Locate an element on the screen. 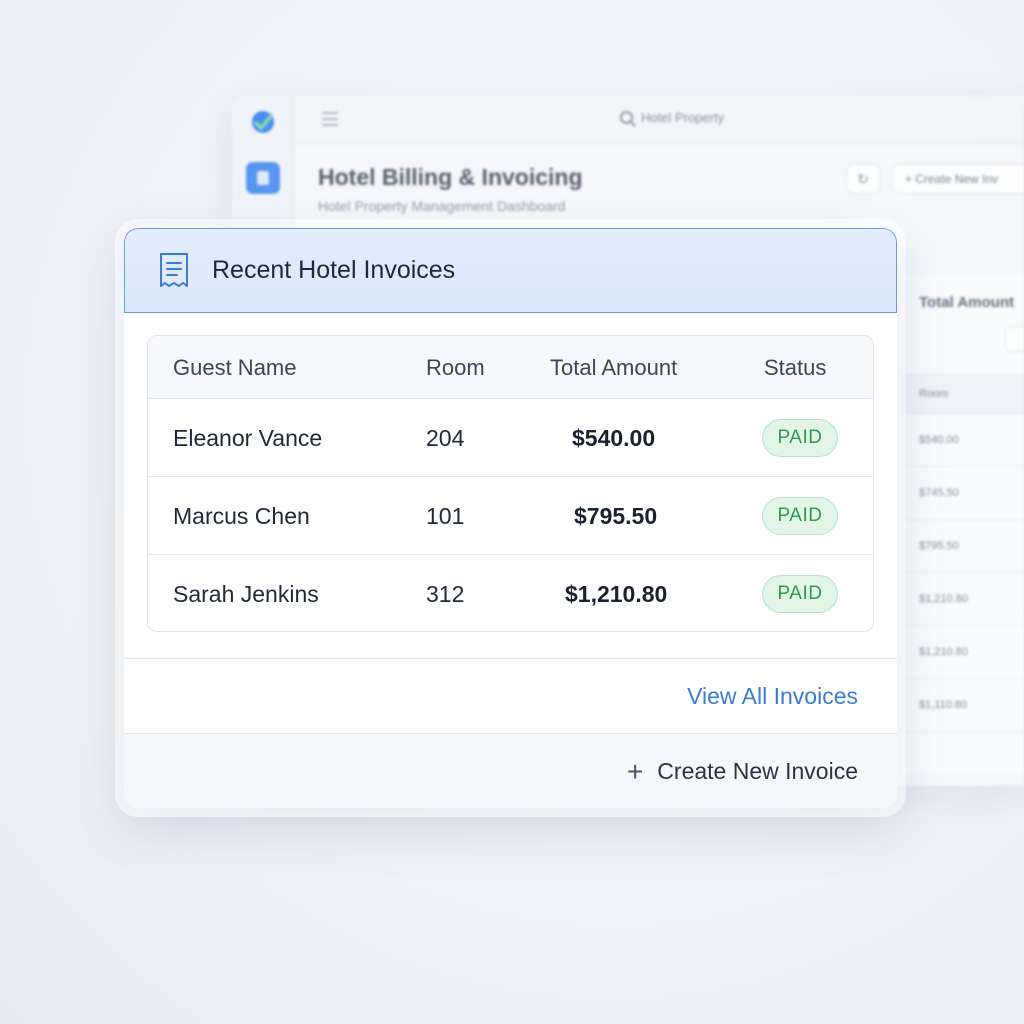 This screenshot has height=1024, width=1024. bg-subheader: Room is located at coordinates (962, 394).